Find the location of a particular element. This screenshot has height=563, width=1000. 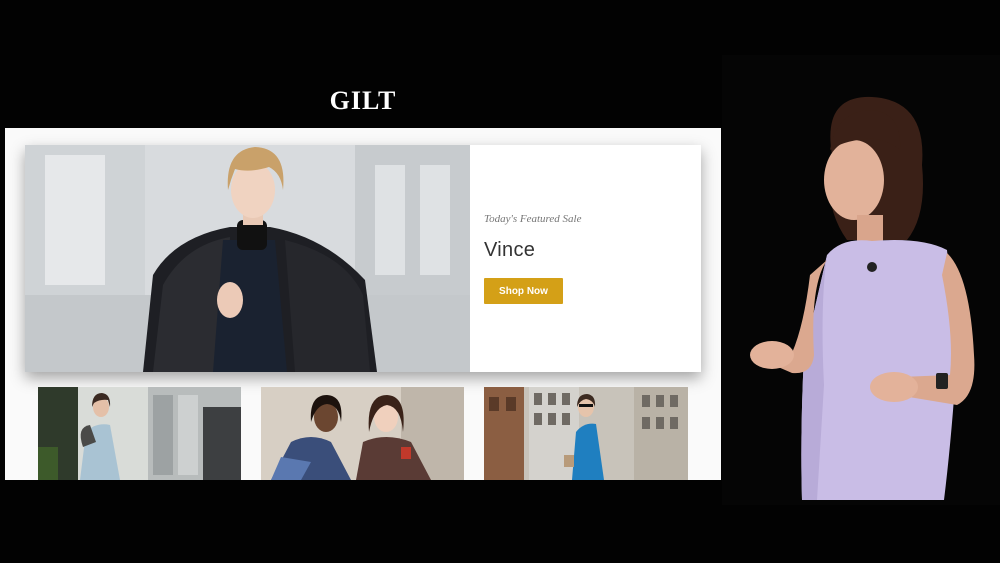

featured-sale-info: Today's Featured Sale Vince Shop Now is located at coordinates (585, 258).